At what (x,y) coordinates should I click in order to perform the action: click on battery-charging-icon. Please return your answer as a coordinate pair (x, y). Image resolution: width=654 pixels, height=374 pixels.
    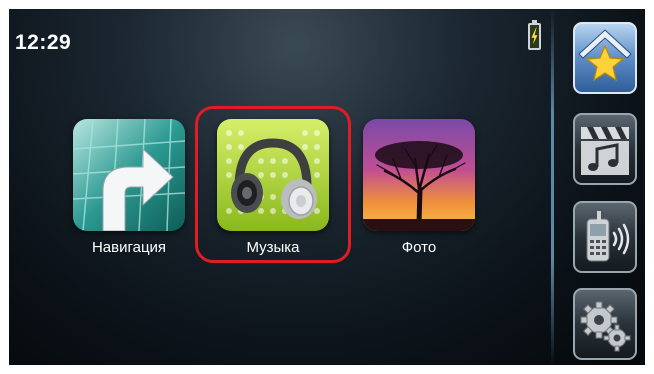
    Looking at the image, I should click on (534, 35).